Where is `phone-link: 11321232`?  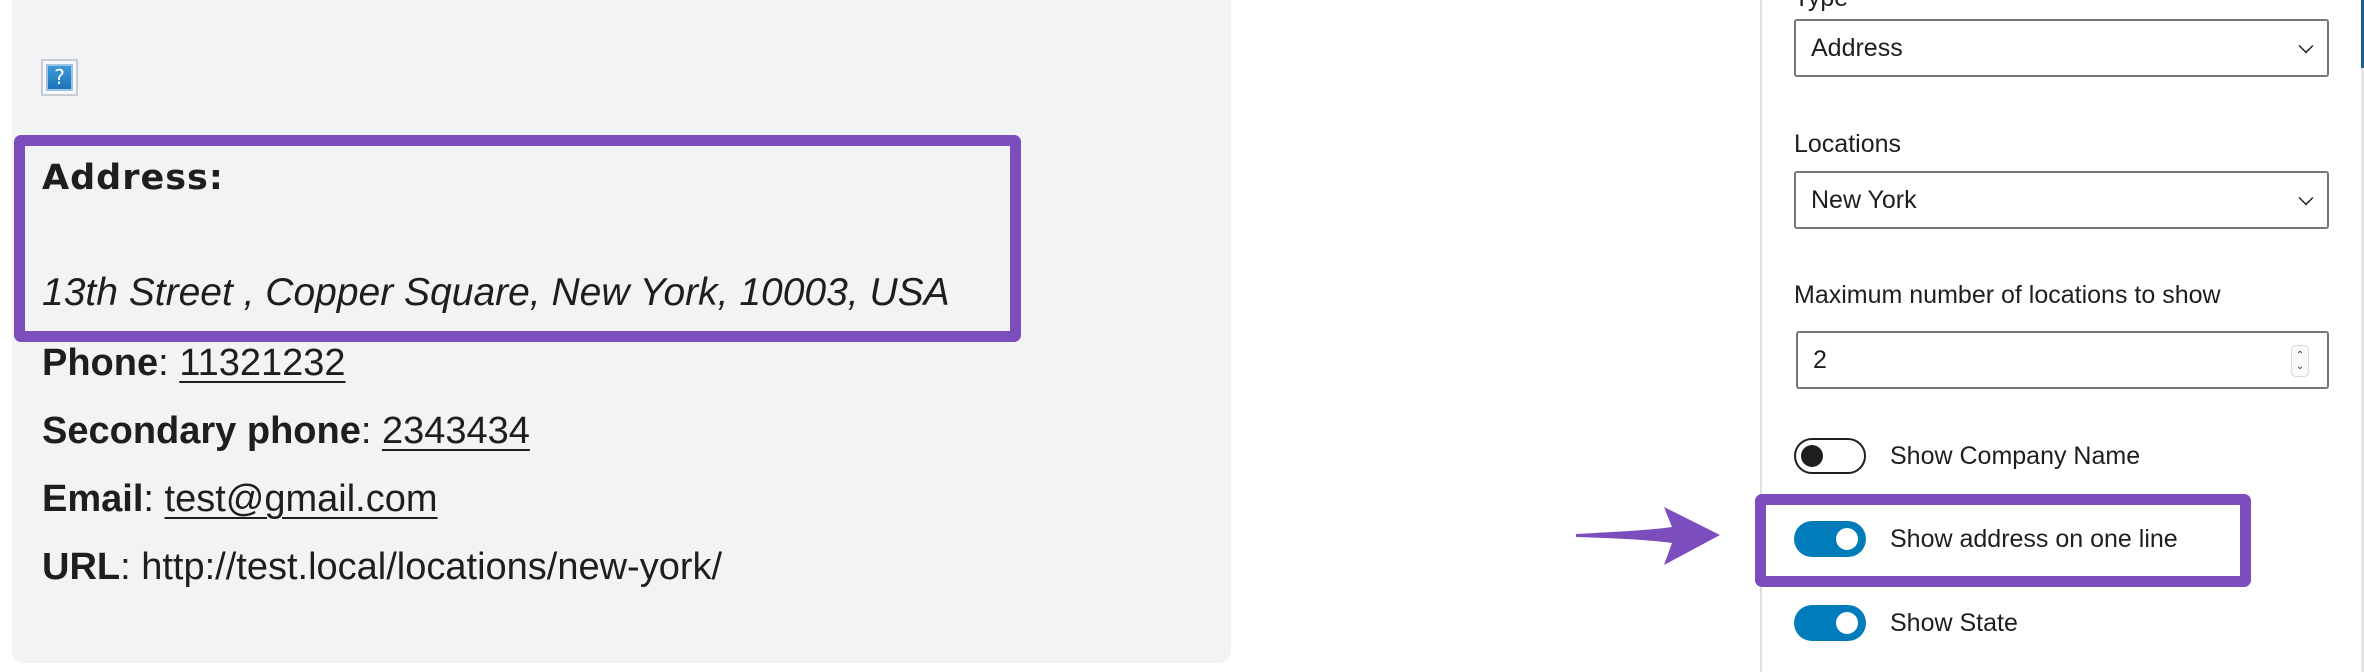 phone-link: 11321232 is located at coordinates (262, 363).